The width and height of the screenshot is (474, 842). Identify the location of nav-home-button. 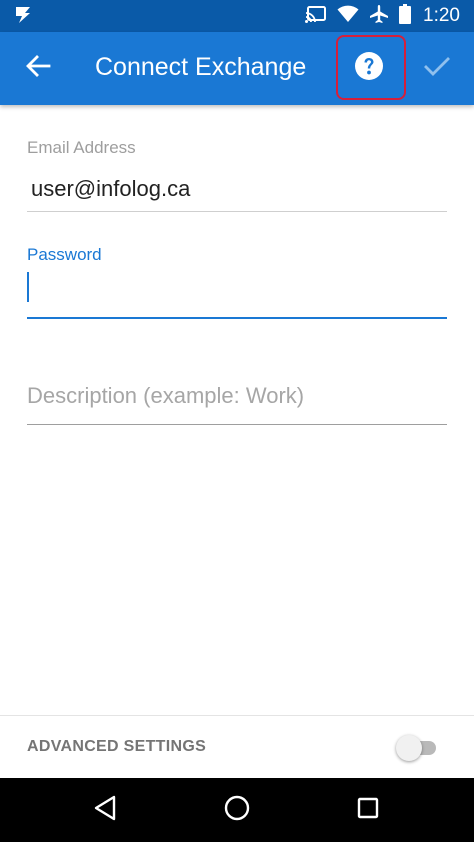
(237, 810).